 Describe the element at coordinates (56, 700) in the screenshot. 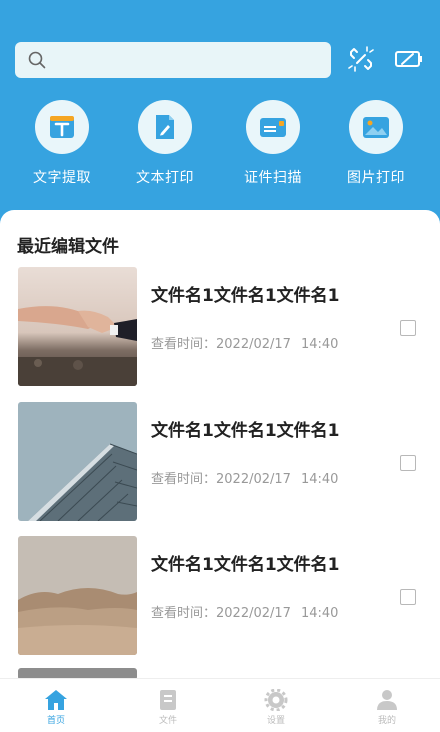

I see `home-icon` at that location.